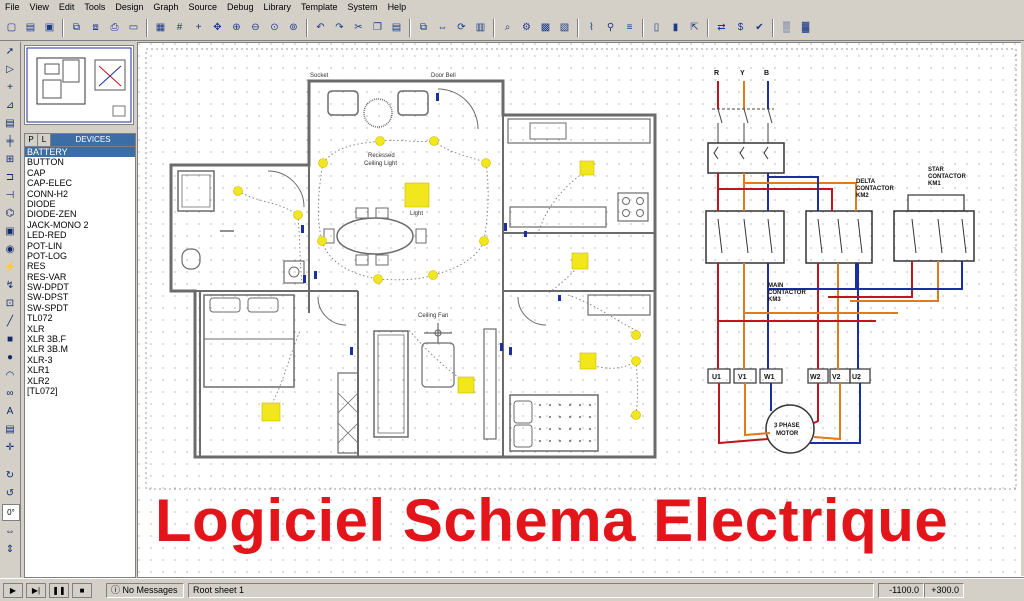 The image size is (1024, 601). I want to click on block-copy-icon: ⧉, so click(423, 27).